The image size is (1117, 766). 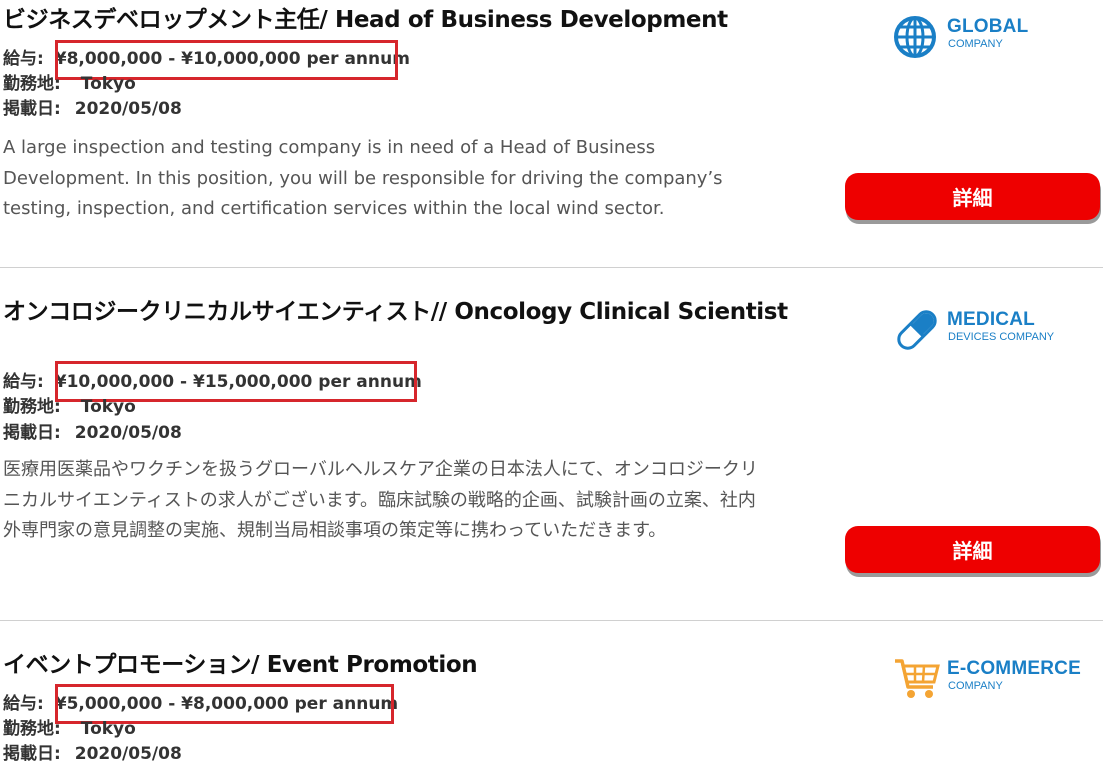 What do you see at coordinates (991, 319) in the screenshot?
I see `company-type-title: MEDICAL` at bounding box center [991, 319].